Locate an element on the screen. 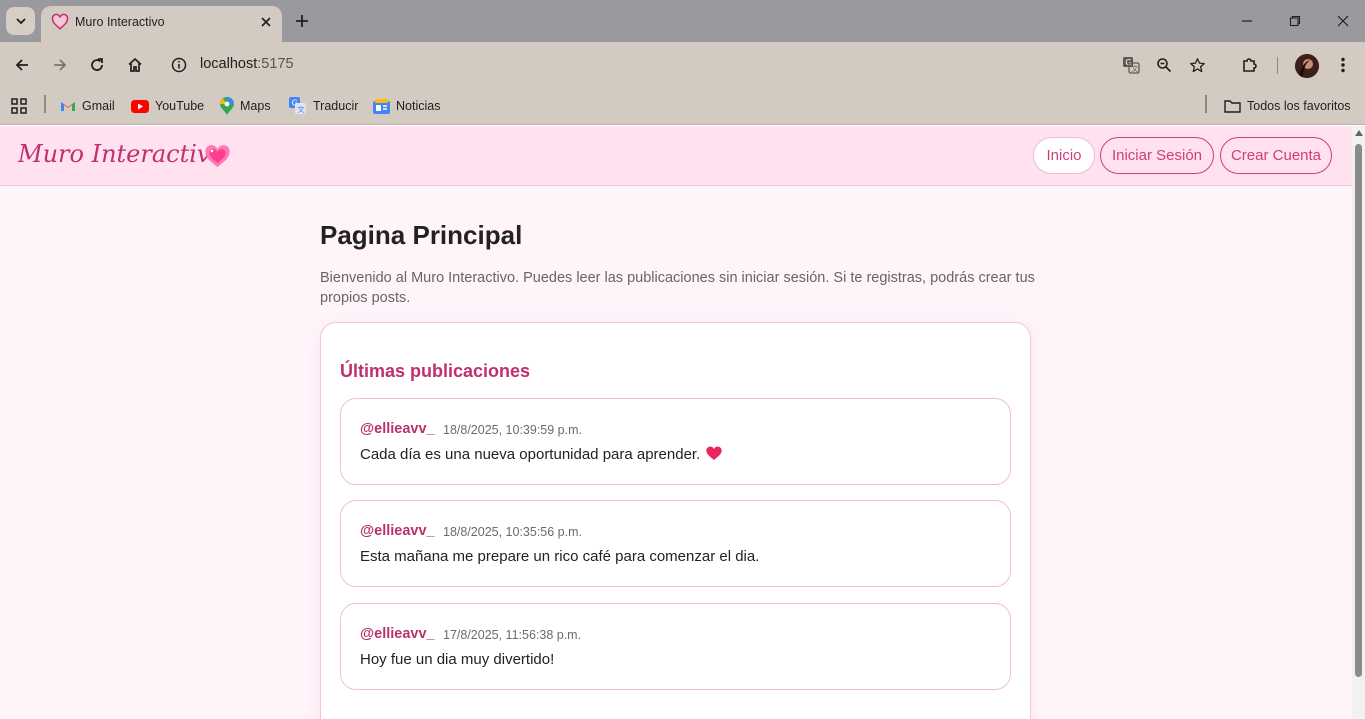 The width and height of the screenshot is (1365, 719). nav-inicio-button: Inicio is located at coordinates (1064, 155).